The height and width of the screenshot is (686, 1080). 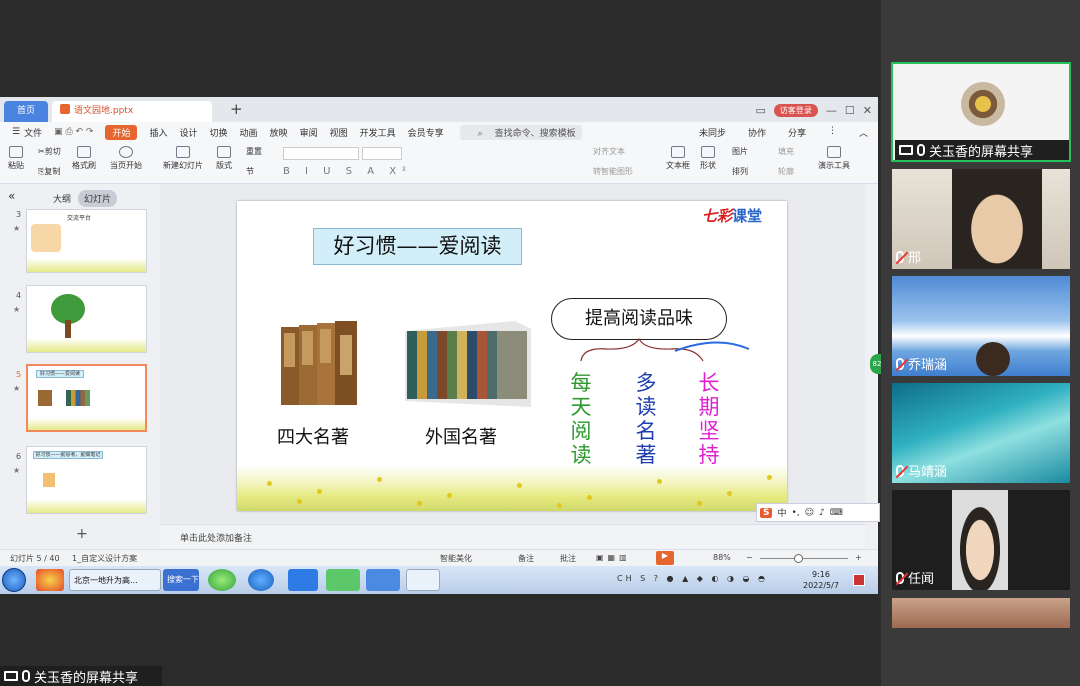 I want to click on page-icon: ▭, so click(x=761, y=110).